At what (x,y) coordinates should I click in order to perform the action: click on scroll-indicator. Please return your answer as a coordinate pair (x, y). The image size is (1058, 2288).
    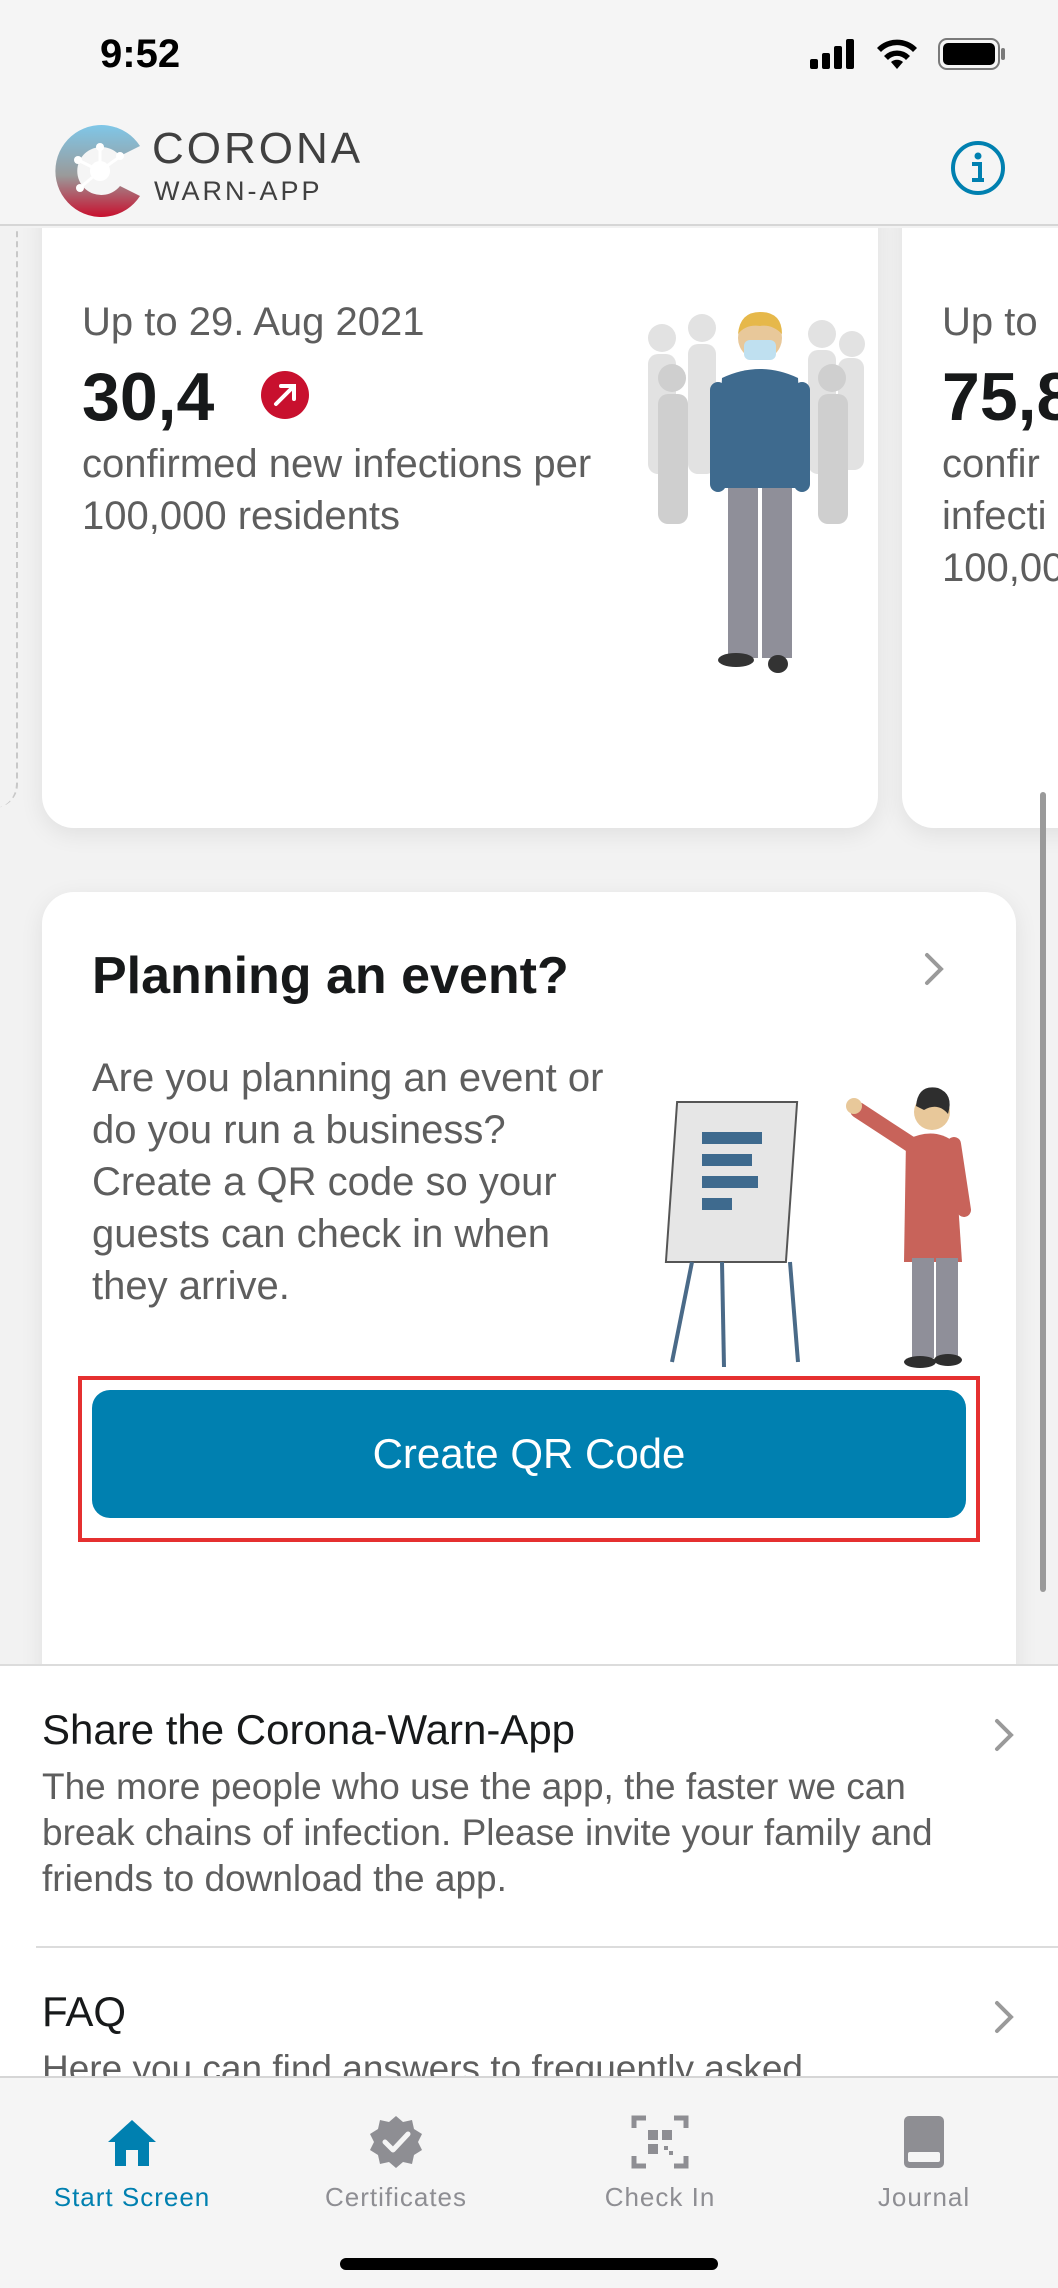
    Looking at the image, I should click on (1043, 1192).